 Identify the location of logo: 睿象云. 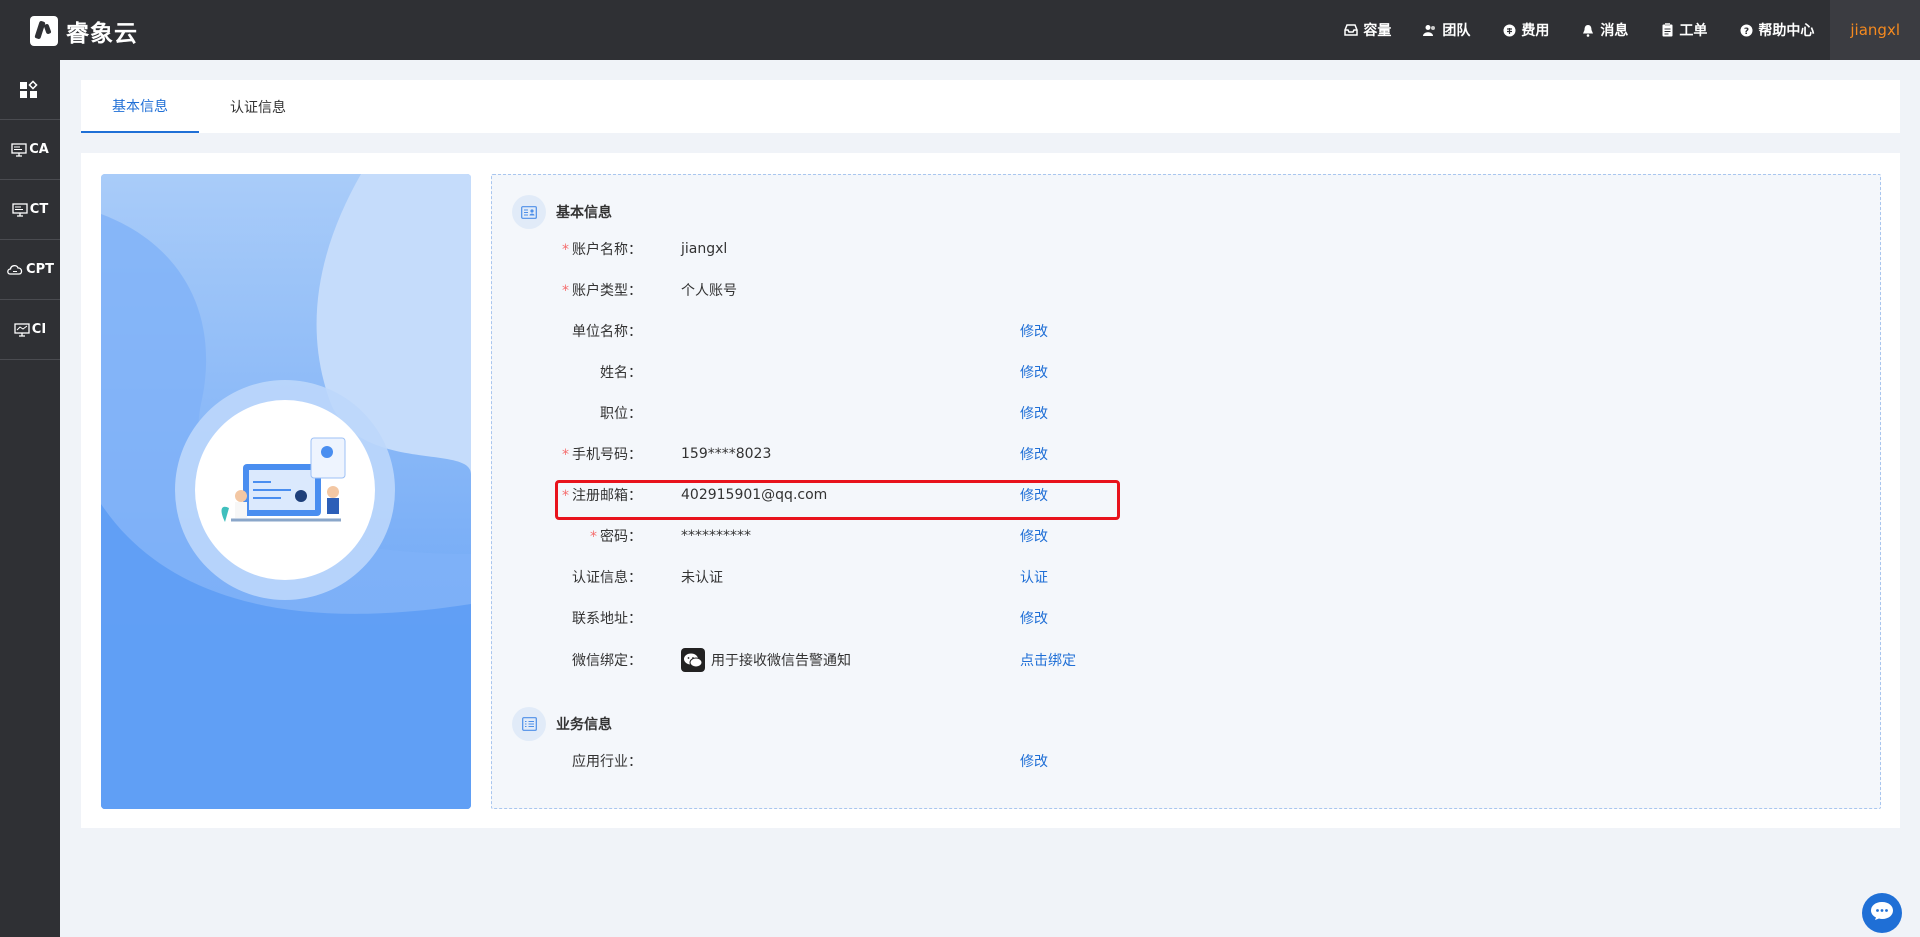
(84, 31).